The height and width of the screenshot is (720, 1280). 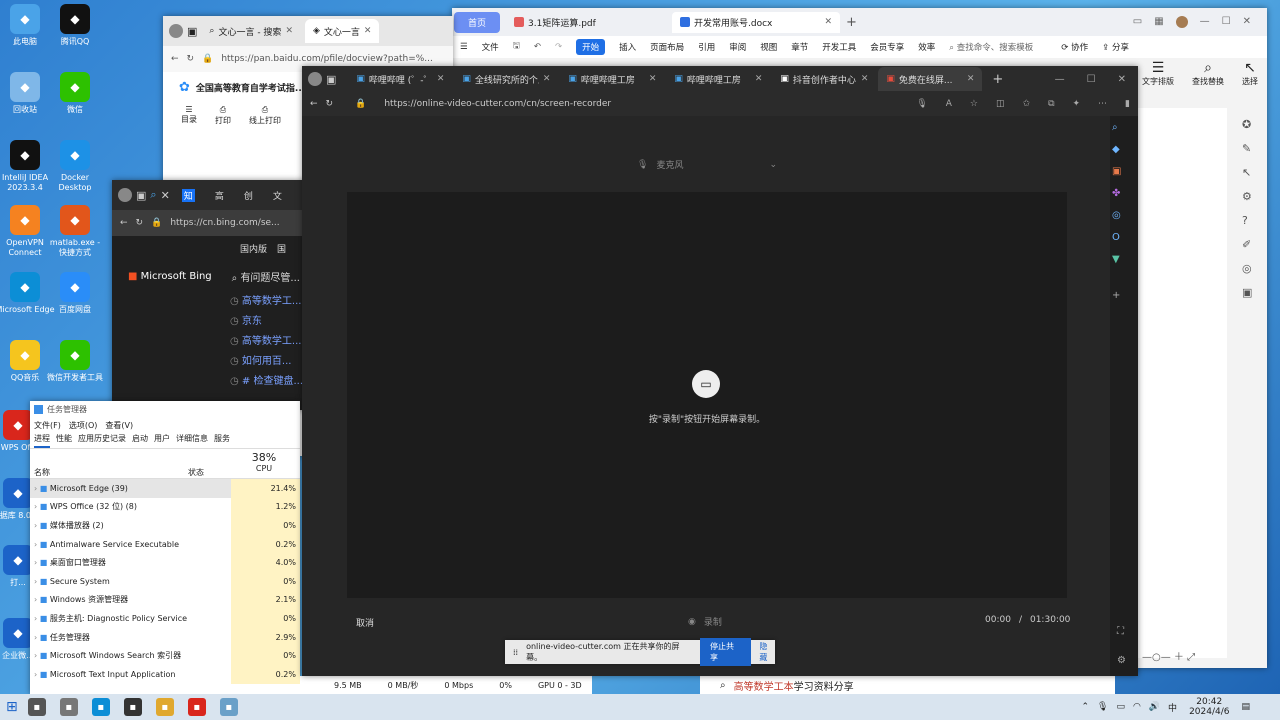 What do you see at coordinates (196, 707) in the screenshot?
I see `wps-icon: ▪` at bounding box center [196, 707].